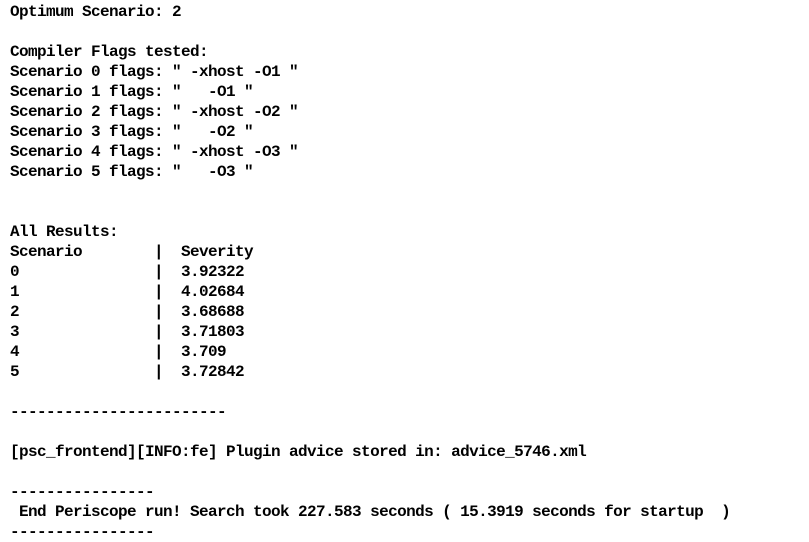 The width and height of the screenshot is (809, 542). I want to click on flags-line: Scenario 4 flags: " -xhost -O3 ", so click(154, 152).